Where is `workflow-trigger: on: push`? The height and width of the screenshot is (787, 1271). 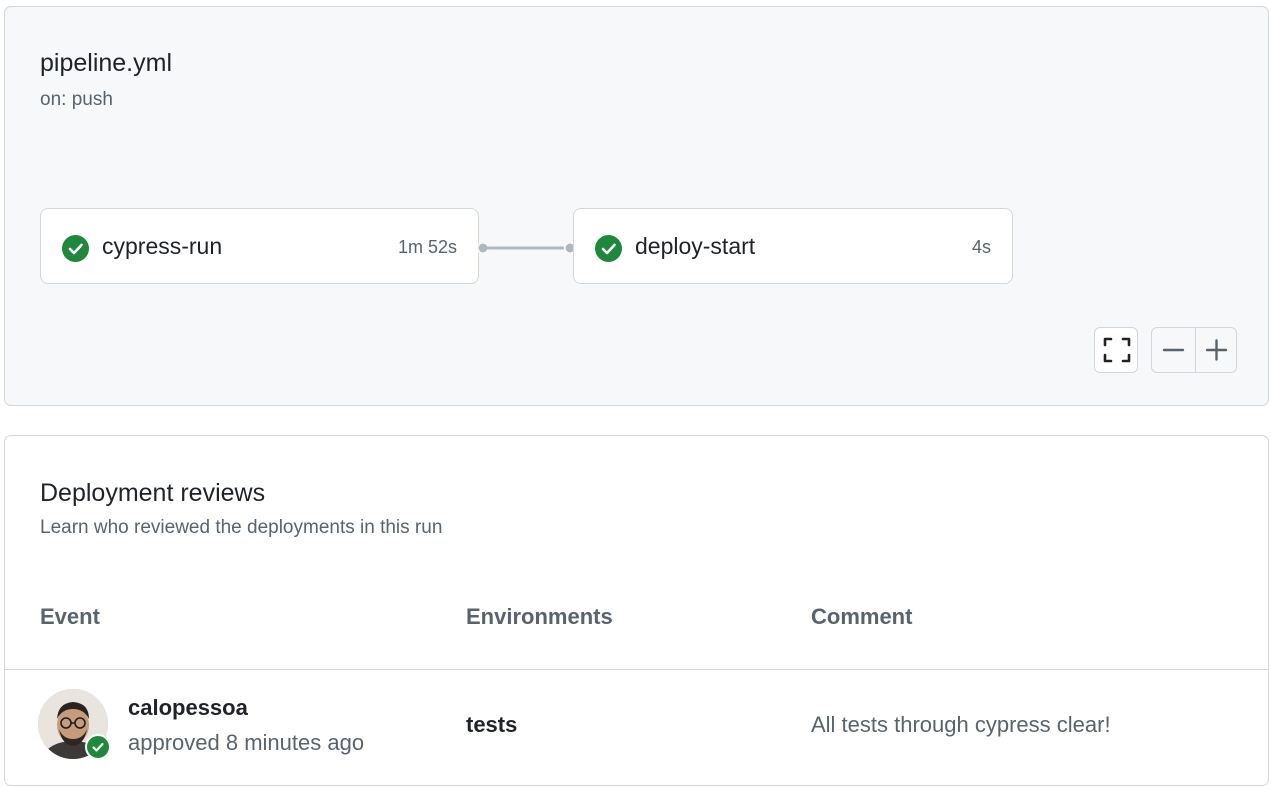 workflow-trigger: on: push is located at coordinates (76, 99).